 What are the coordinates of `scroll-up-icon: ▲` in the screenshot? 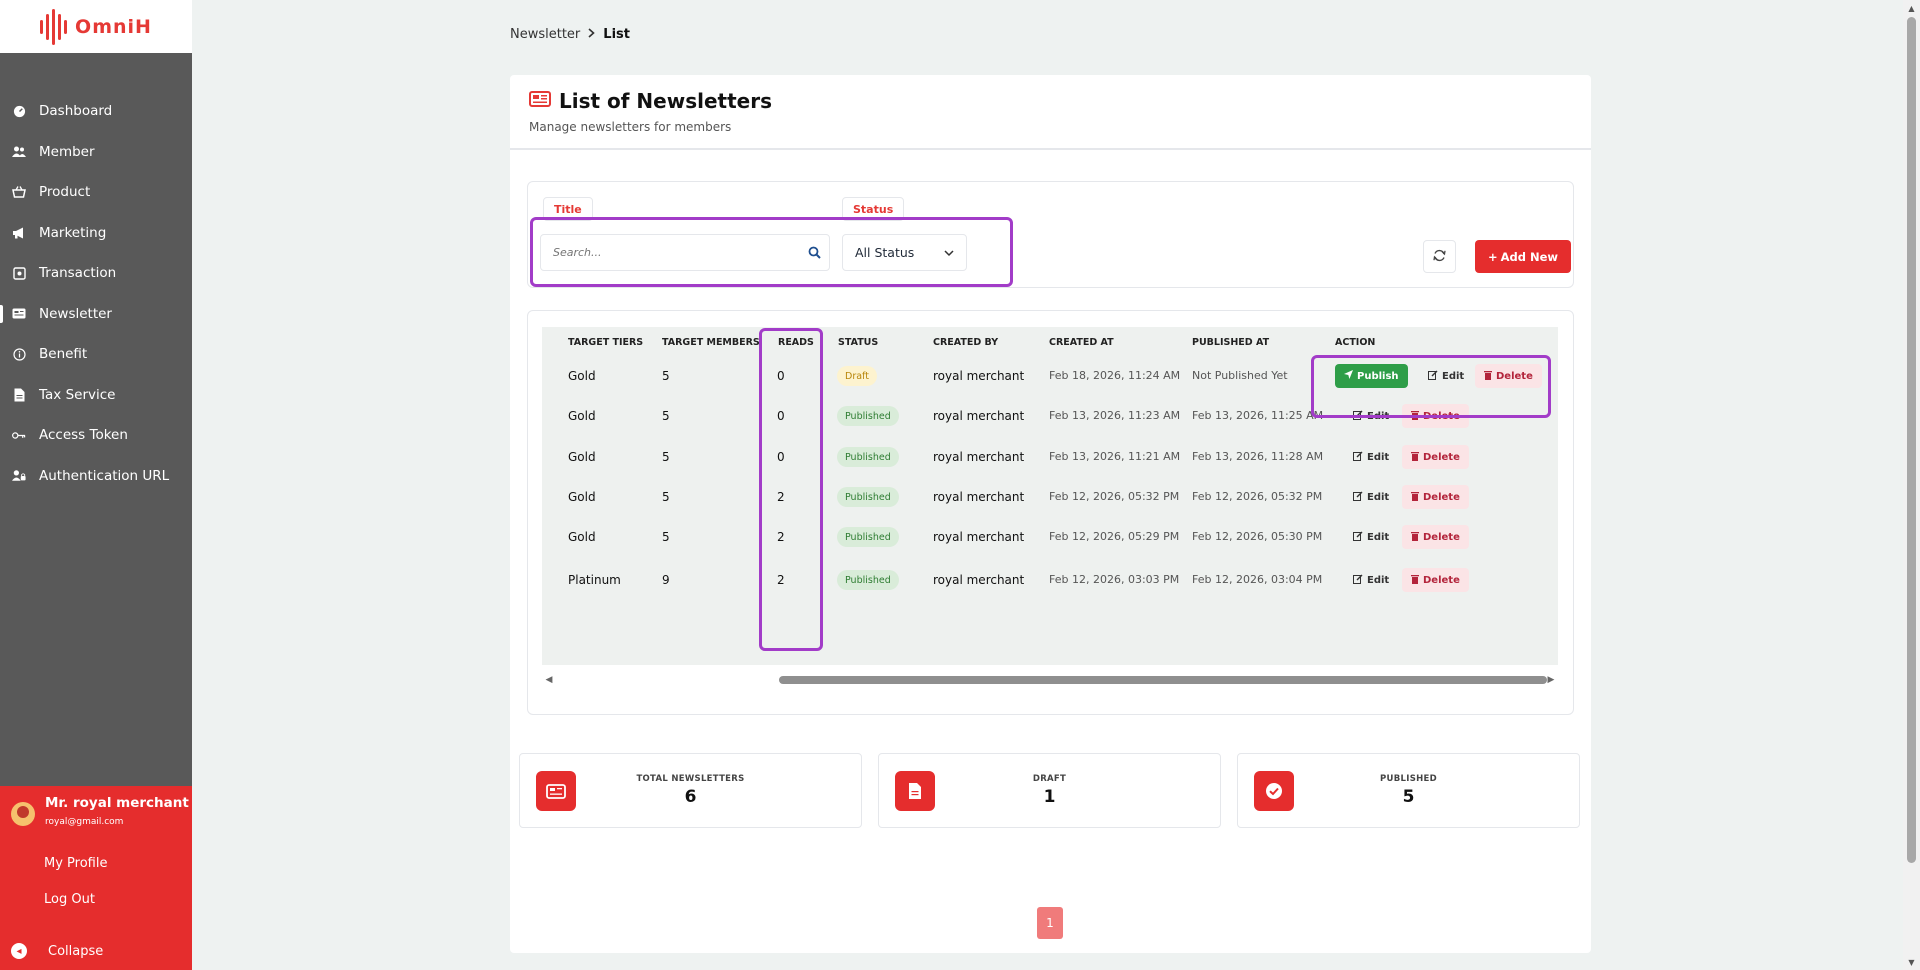 It's located at (1911, 8).